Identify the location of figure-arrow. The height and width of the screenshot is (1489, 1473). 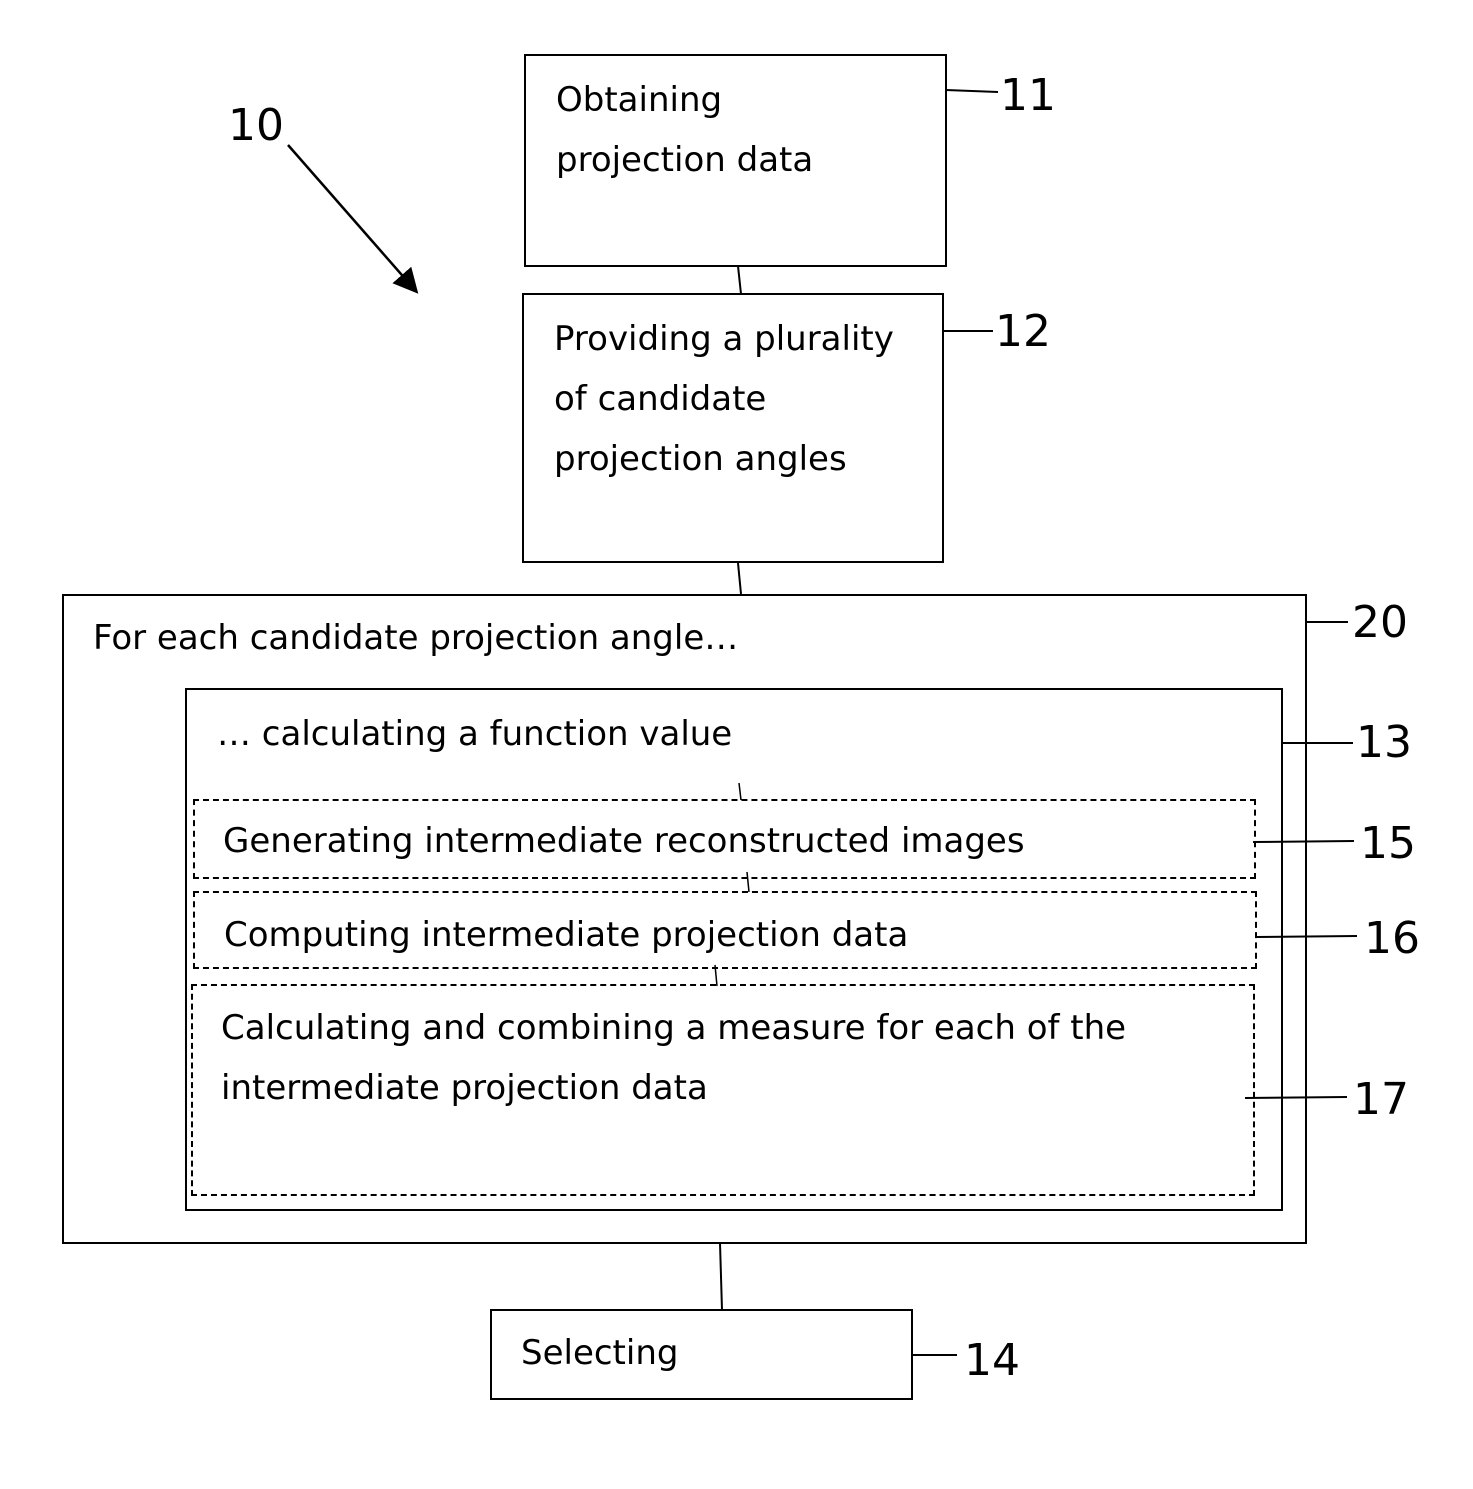
(353, 219).